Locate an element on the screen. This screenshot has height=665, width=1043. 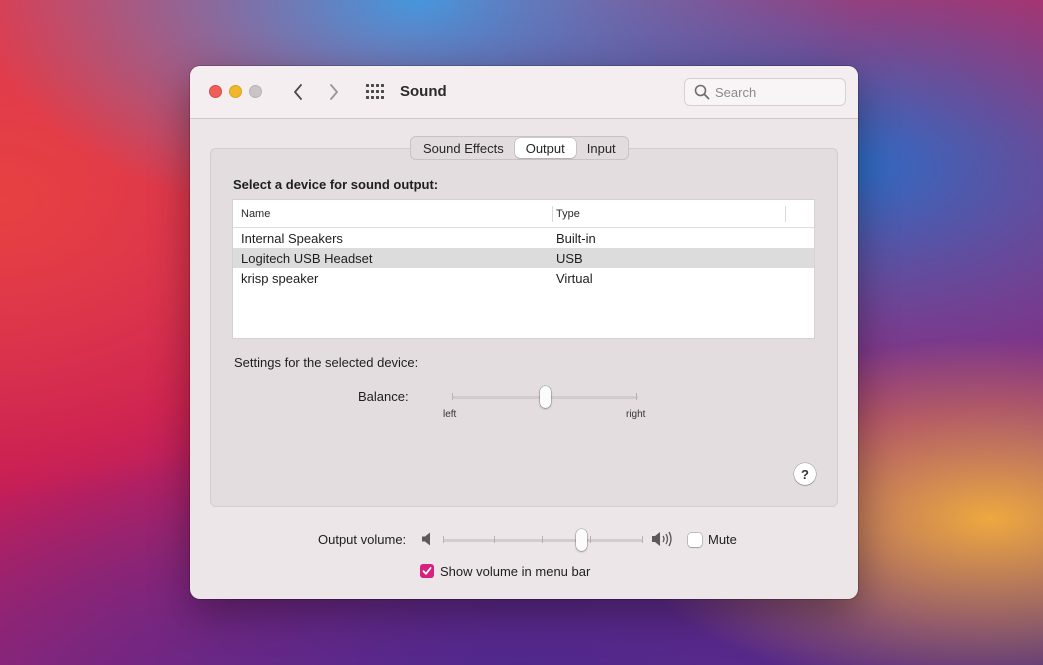
show-volume-checkbox is located at coordinates (427, 571).